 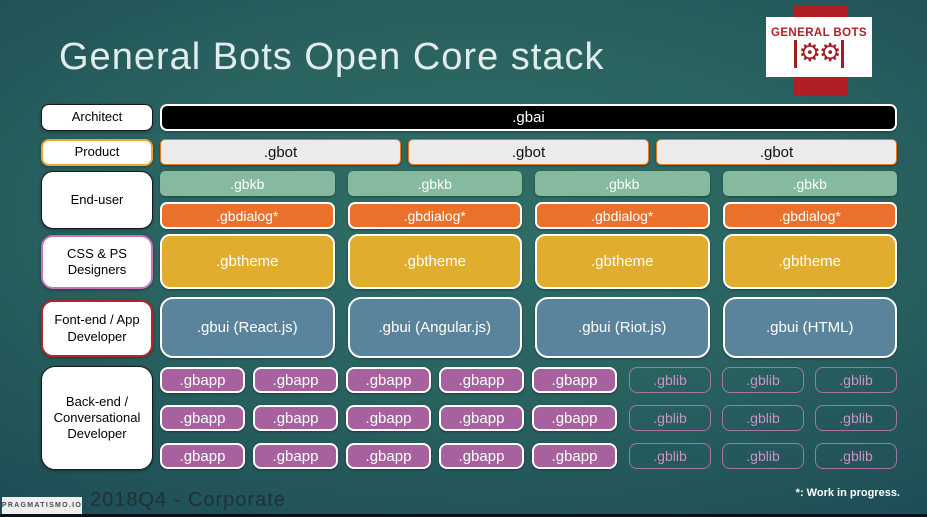 I want to click on gbui-html-box: .gbui (HTML), so click(x=809, y=327).